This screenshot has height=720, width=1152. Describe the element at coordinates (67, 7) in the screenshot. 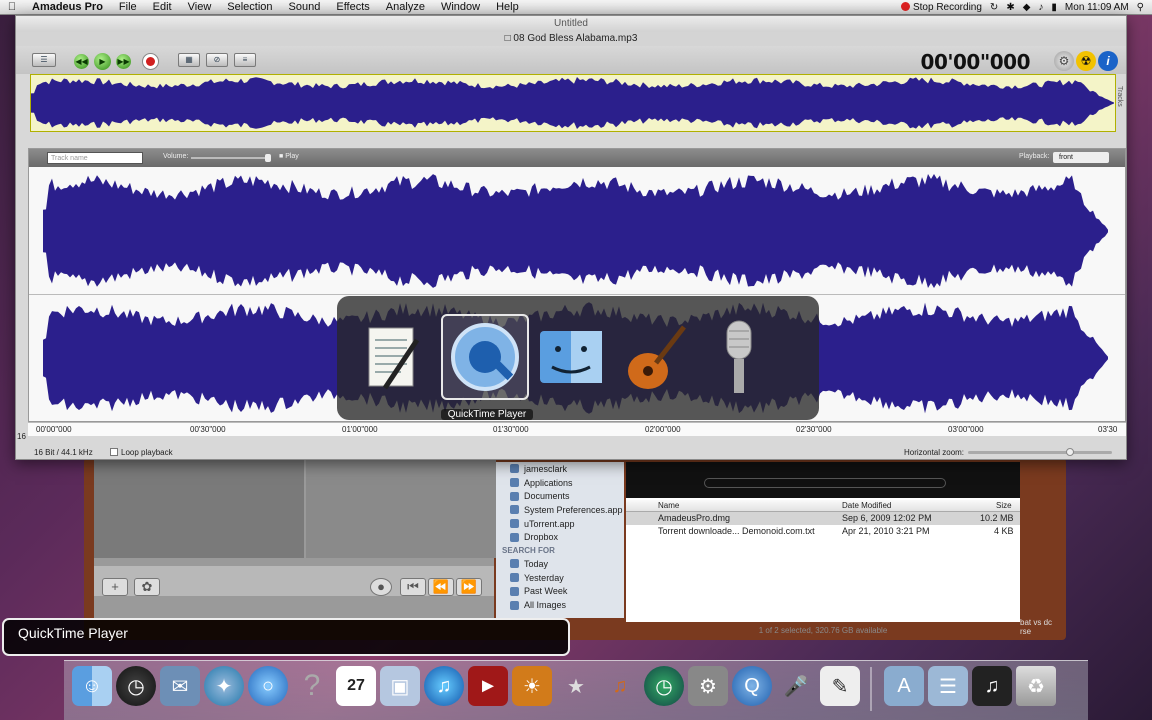

I see `app-menu: Amadeus Pro` at that location.